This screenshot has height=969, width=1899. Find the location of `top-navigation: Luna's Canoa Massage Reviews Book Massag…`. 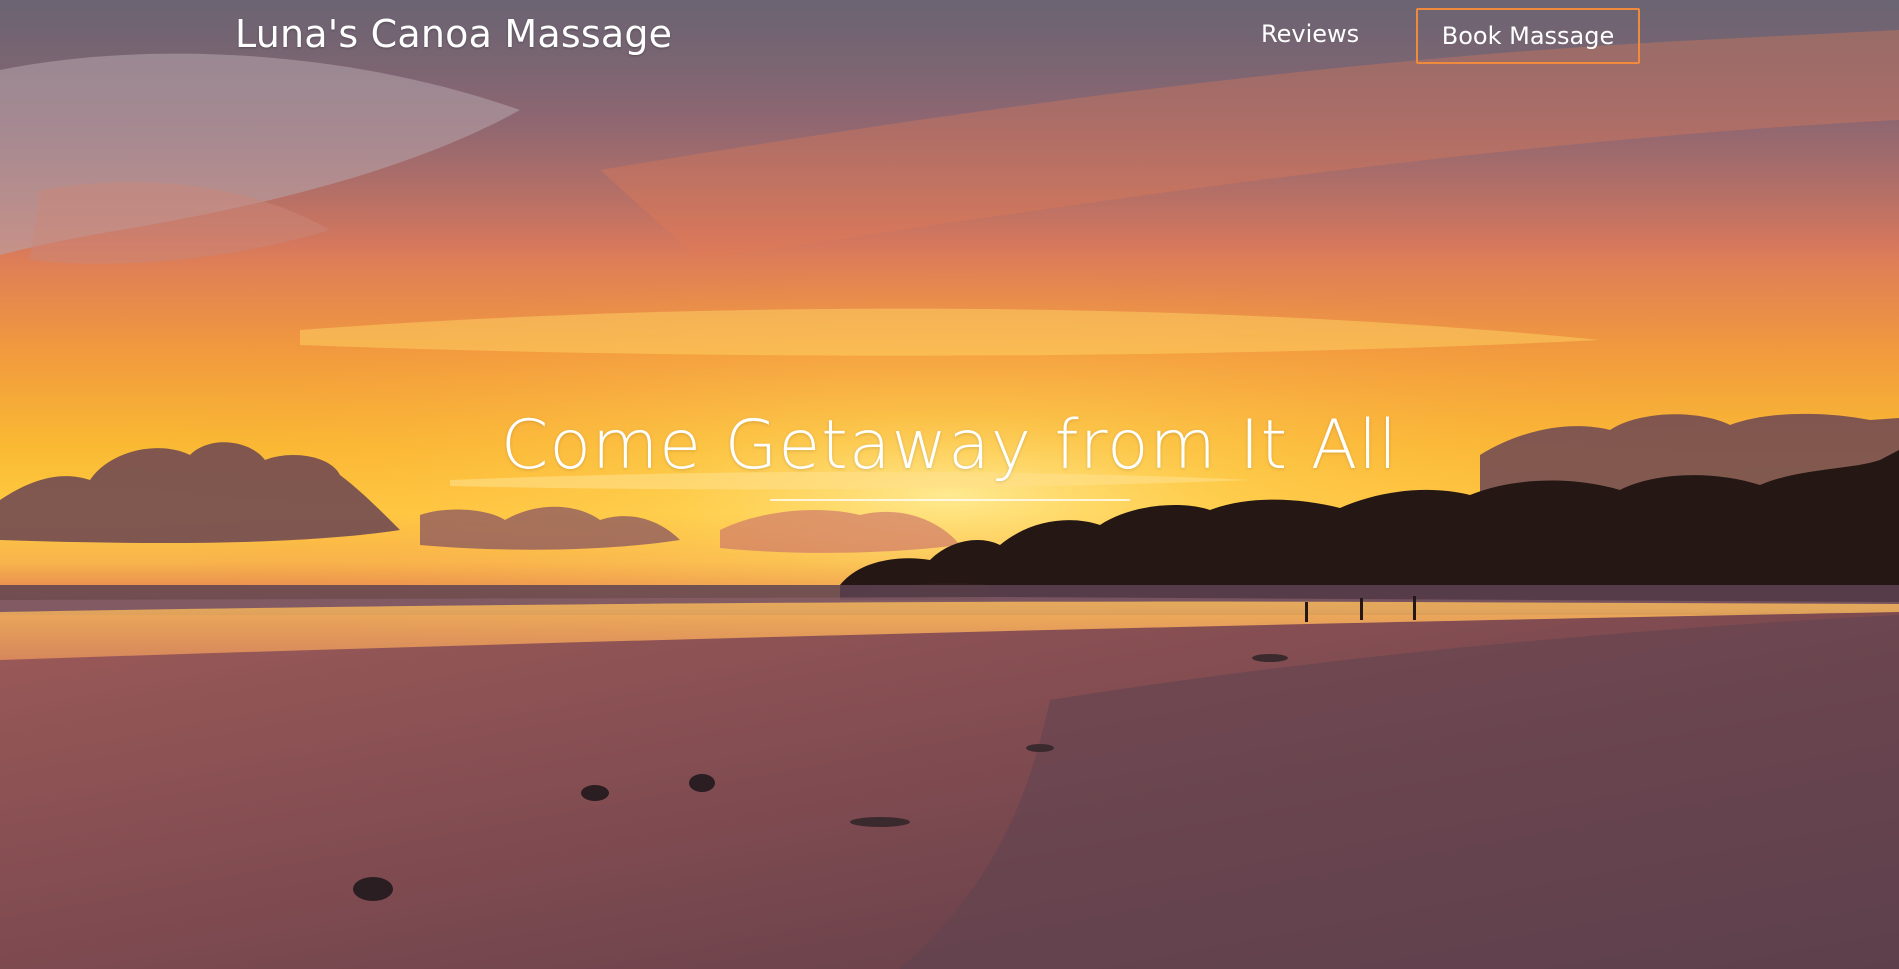

top-navigation: Luna's Canoa Massage Reviews Book Massag… is located at coordinates (949, 40).